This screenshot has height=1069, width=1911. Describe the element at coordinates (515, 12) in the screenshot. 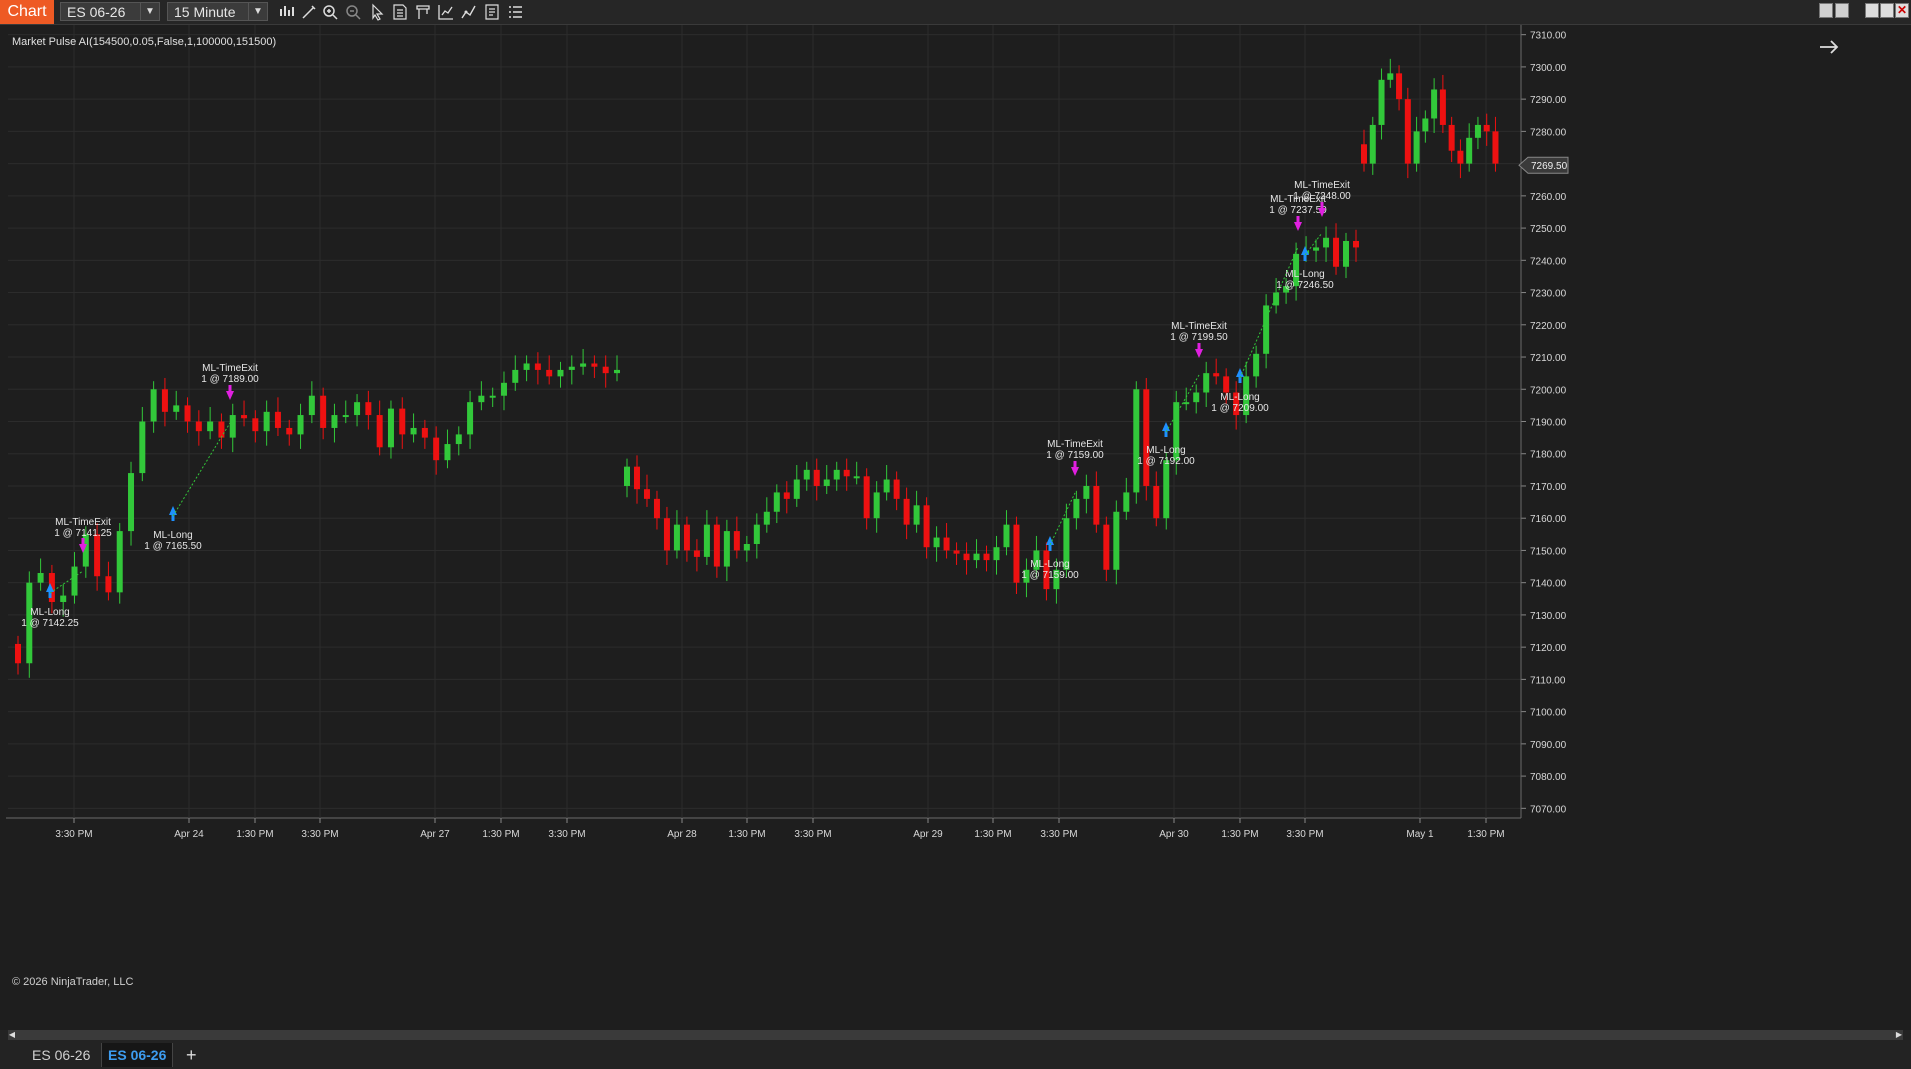

I see `list-icon` at that location.